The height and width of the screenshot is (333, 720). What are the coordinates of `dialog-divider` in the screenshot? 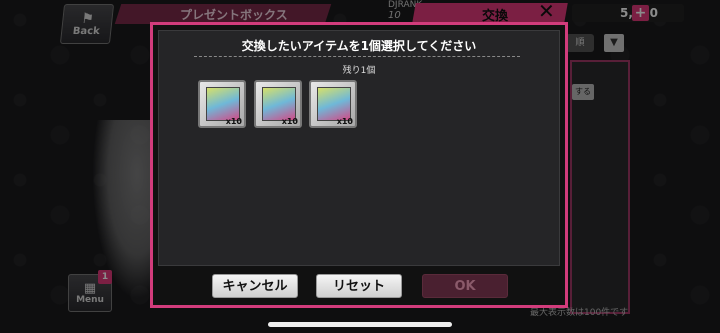 It's located at (357, 56).